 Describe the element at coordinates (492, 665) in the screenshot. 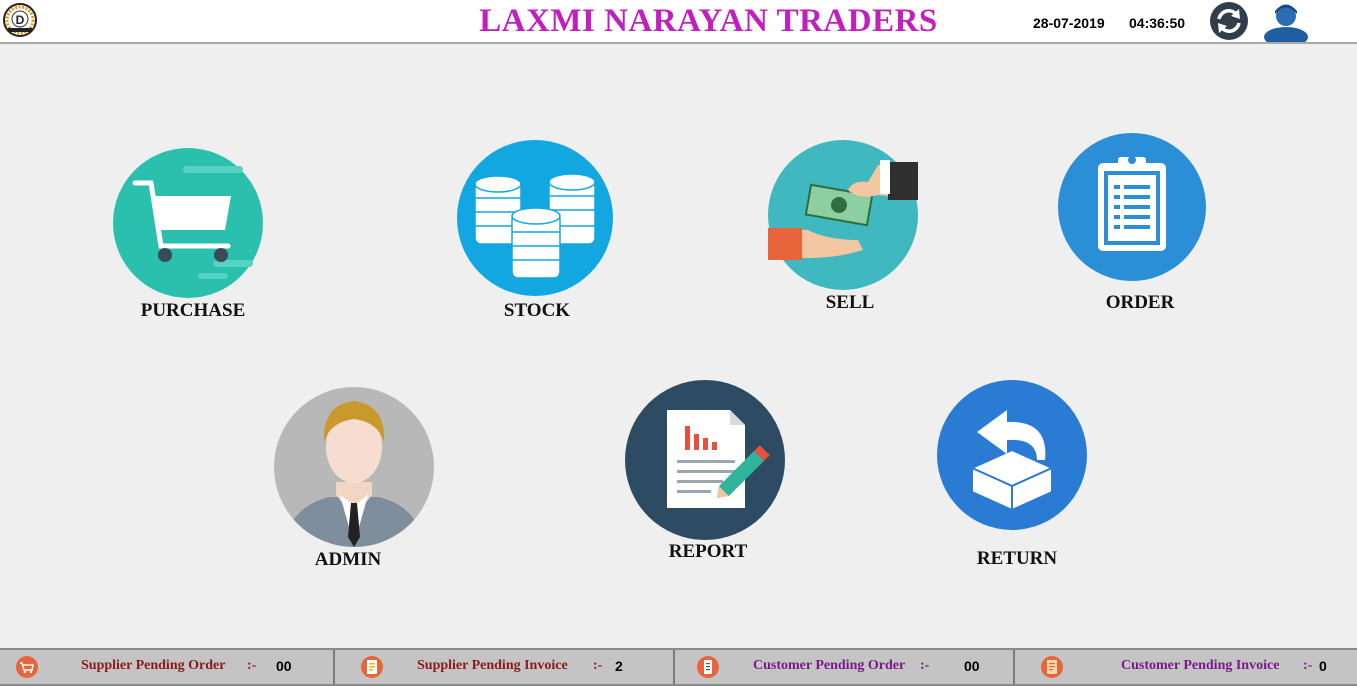

I see `footer-label: Supplier Pending Invoice` at that location.